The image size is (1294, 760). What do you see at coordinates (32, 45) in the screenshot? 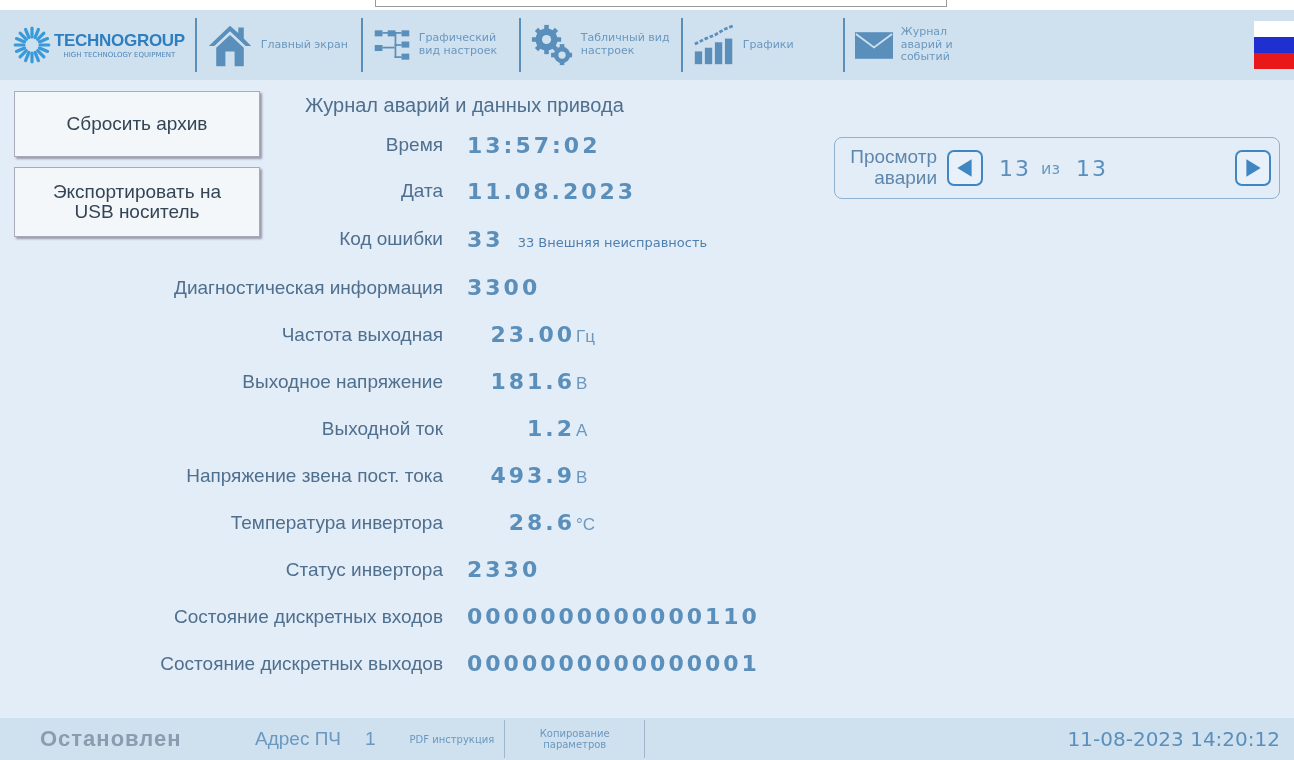
I see `sunburst-logo-icon` at bounding box center [32, 45].